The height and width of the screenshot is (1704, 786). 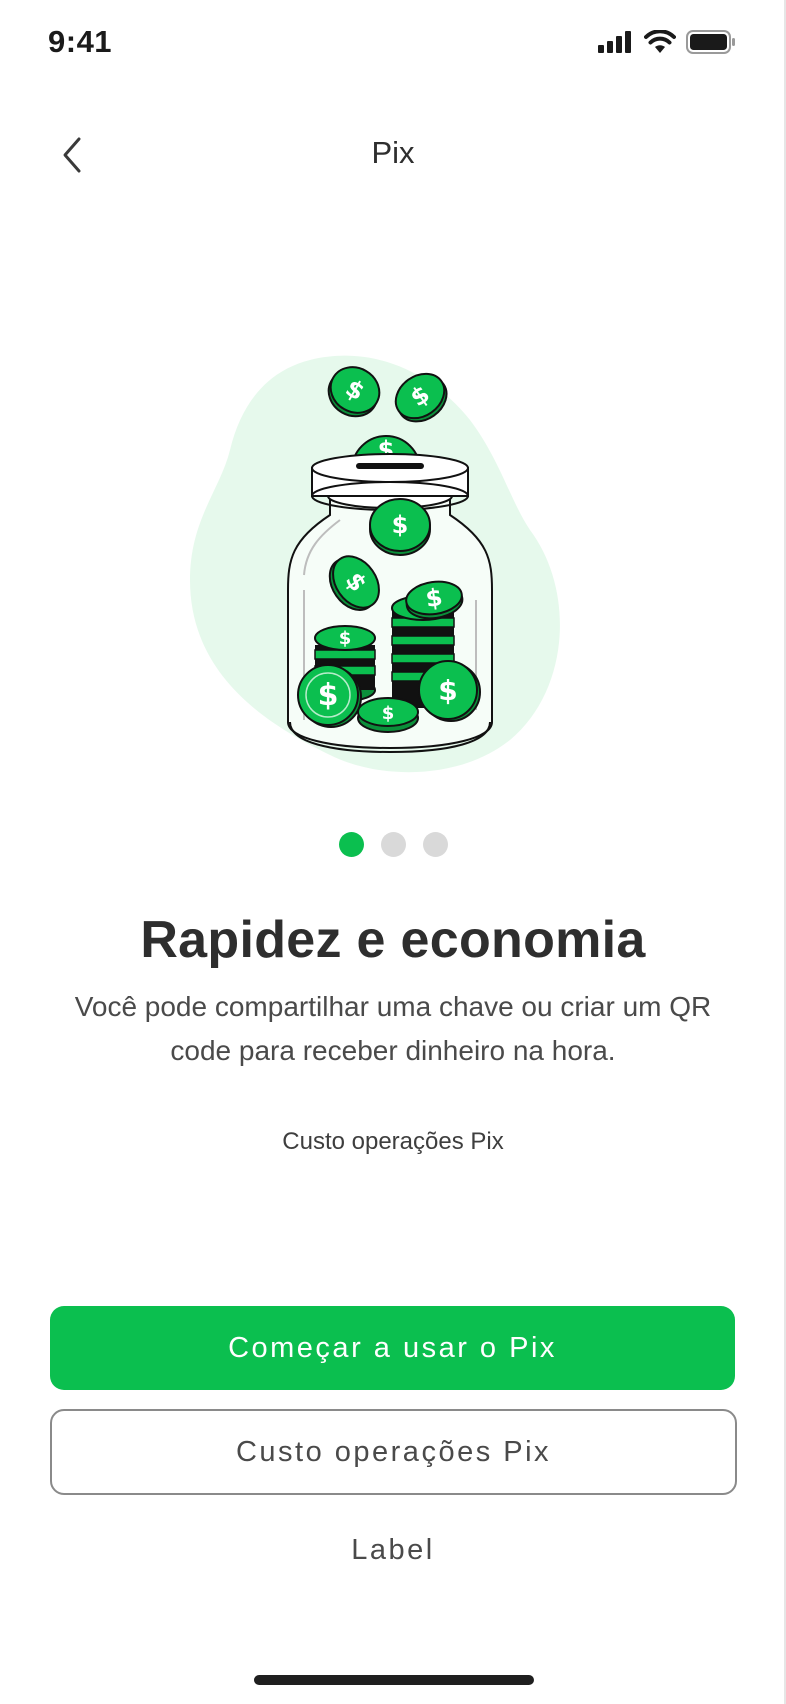 What do you see at coordinates (393, 45) in the screenshot?
I see `status-bar: 9:41` at bounding box center [393, 45].